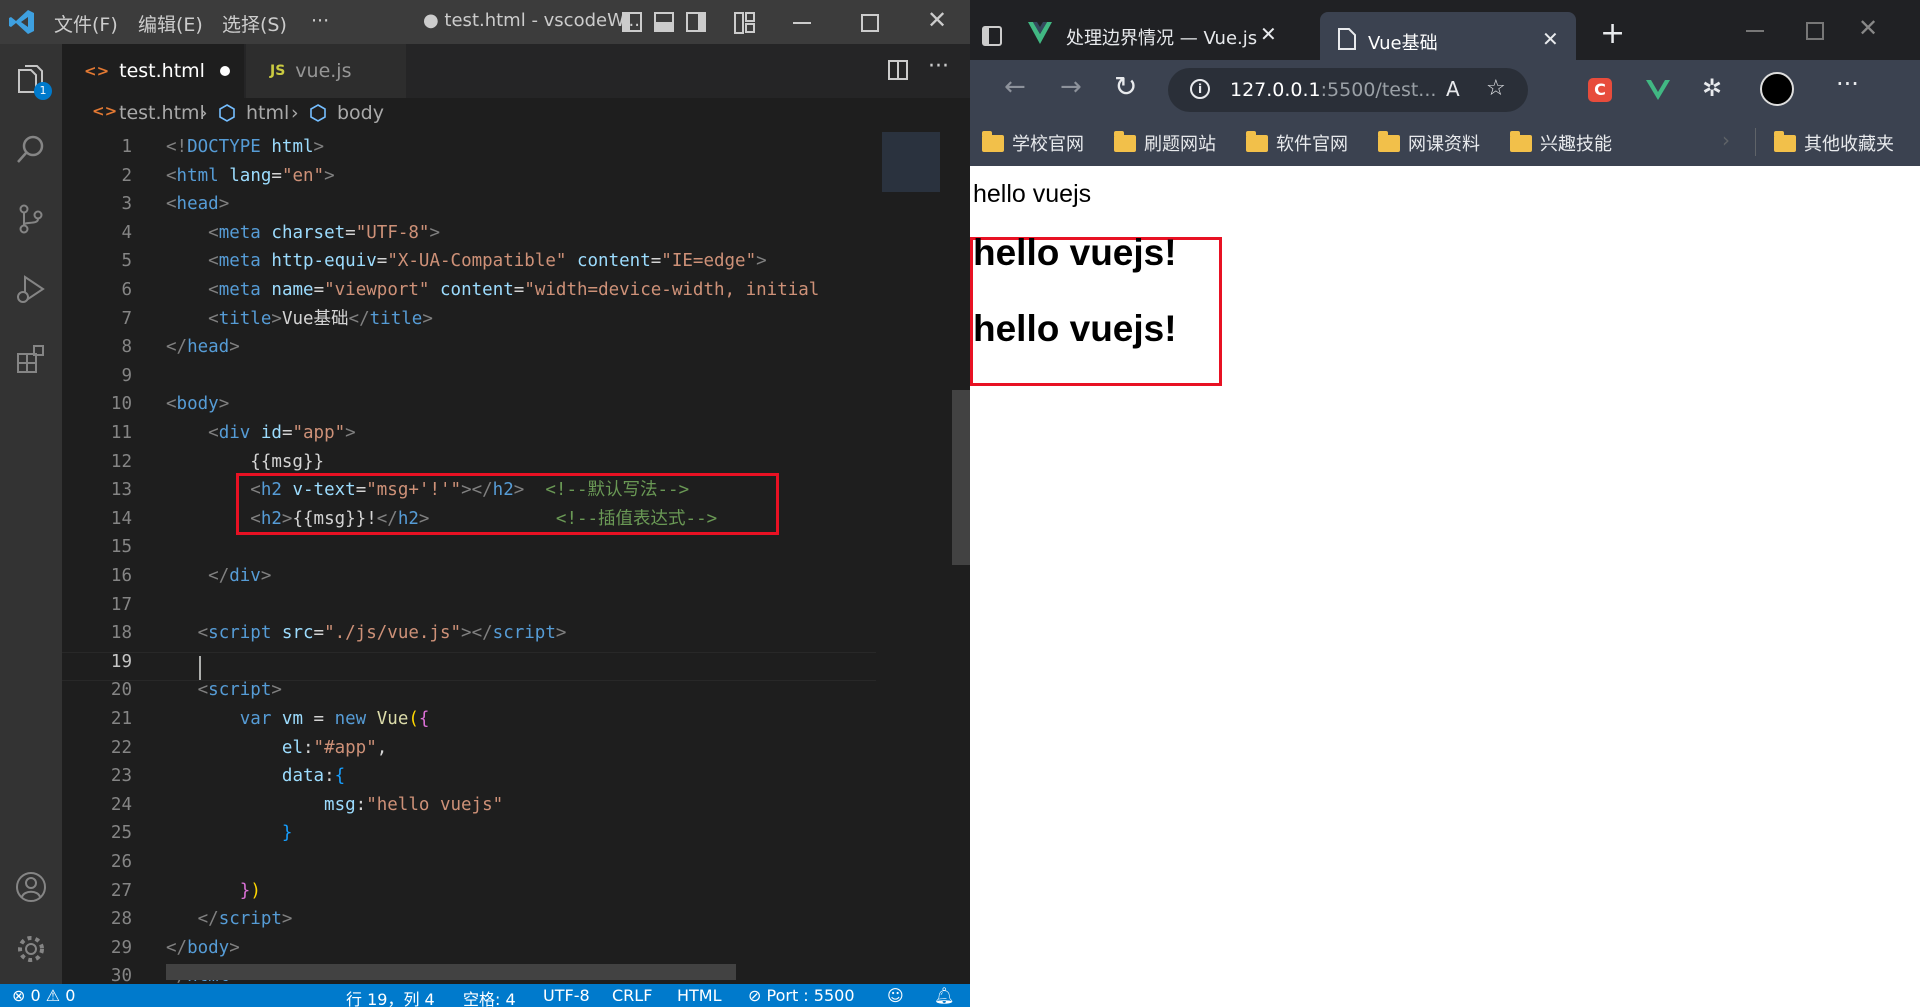 The height and width of the screenshot is (1007, 1920). I want to click on code-line: }), so click(213, 891).